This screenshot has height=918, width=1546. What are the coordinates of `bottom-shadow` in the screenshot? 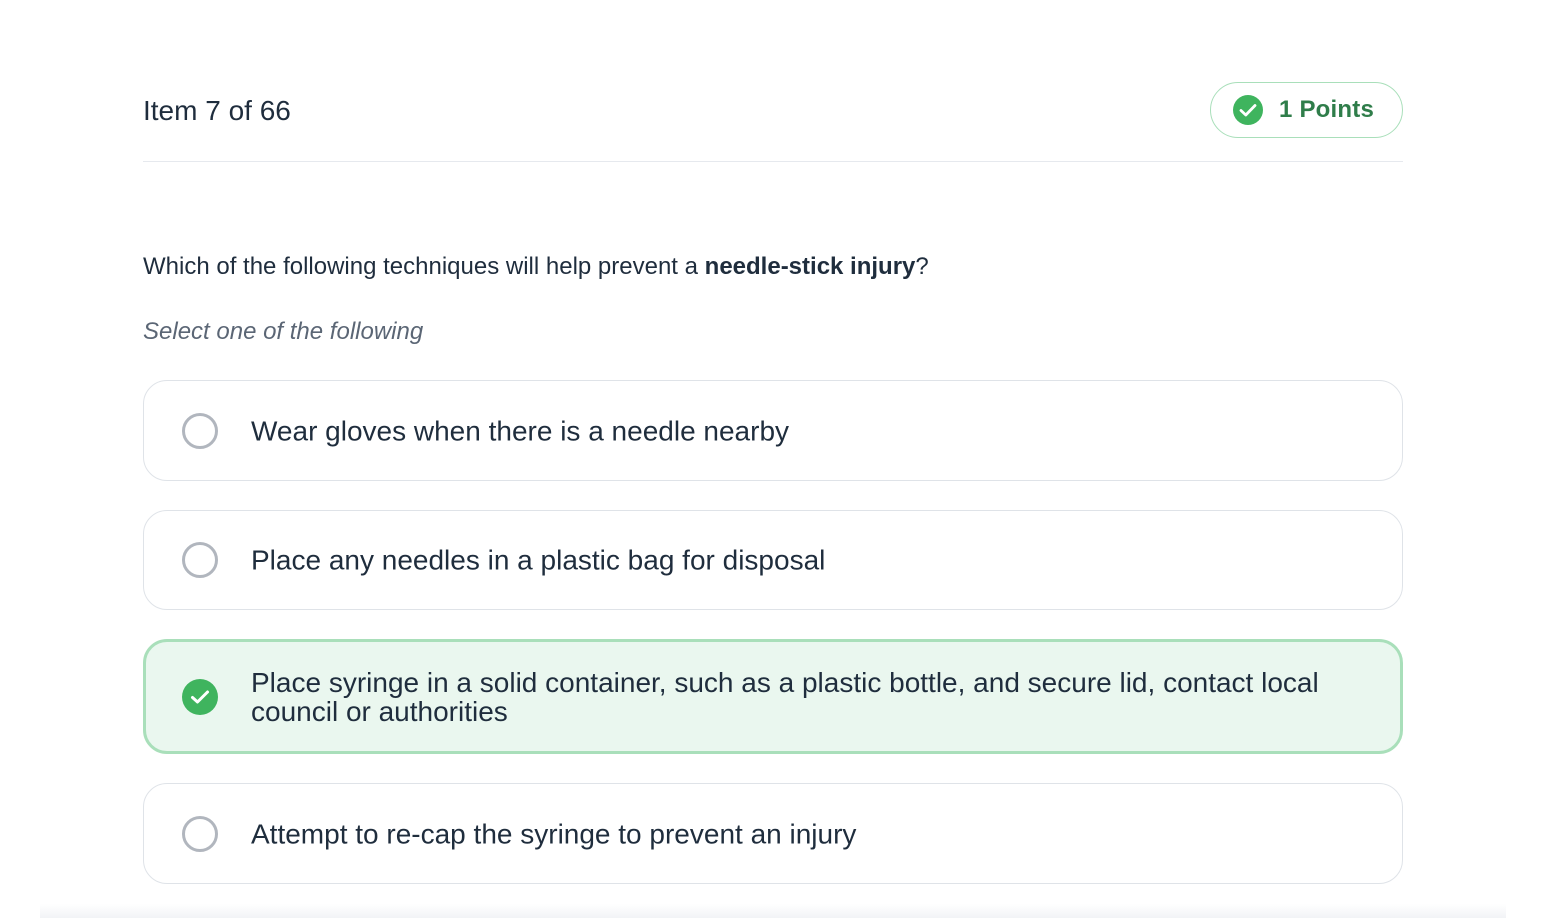 It's located at (773, 911).